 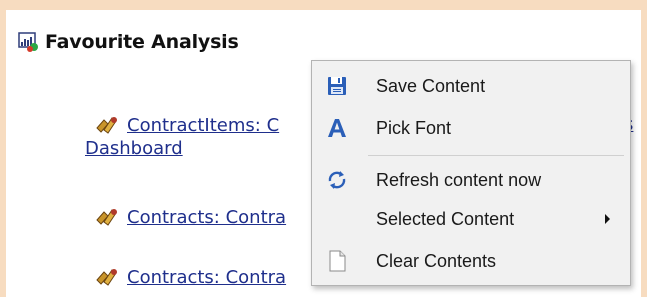 I want to click on item-link-continuation: Dashboard, so click(x=134, y=148).